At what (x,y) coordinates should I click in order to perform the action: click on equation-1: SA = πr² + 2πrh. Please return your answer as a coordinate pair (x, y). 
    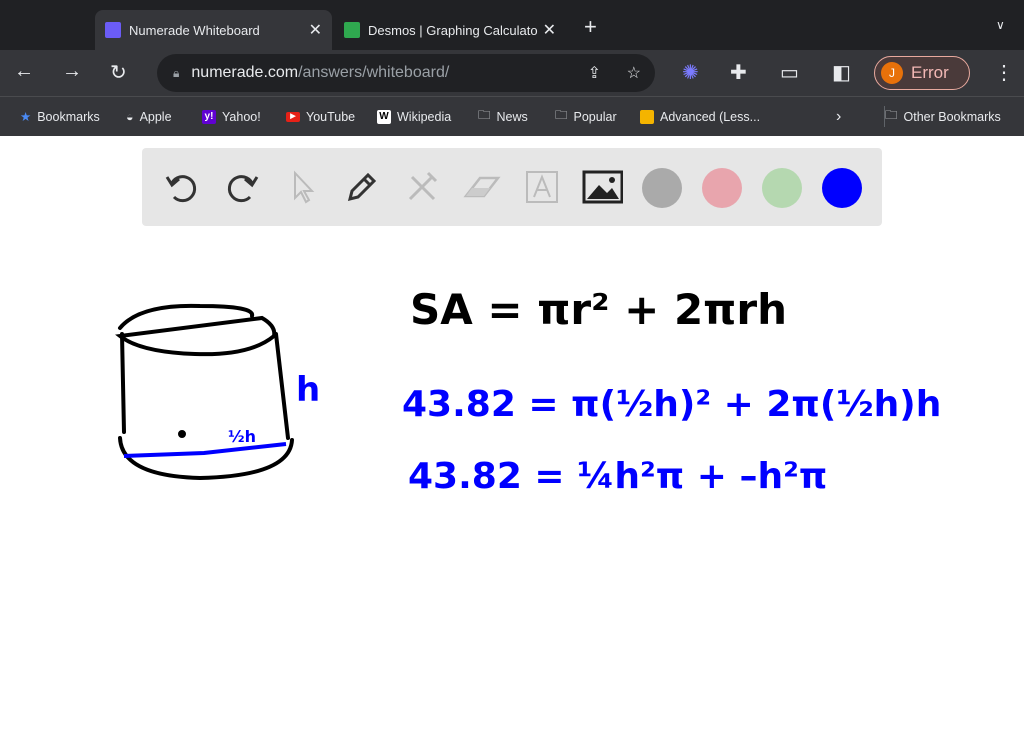
    Looking at the image, I should click on (598, 309).